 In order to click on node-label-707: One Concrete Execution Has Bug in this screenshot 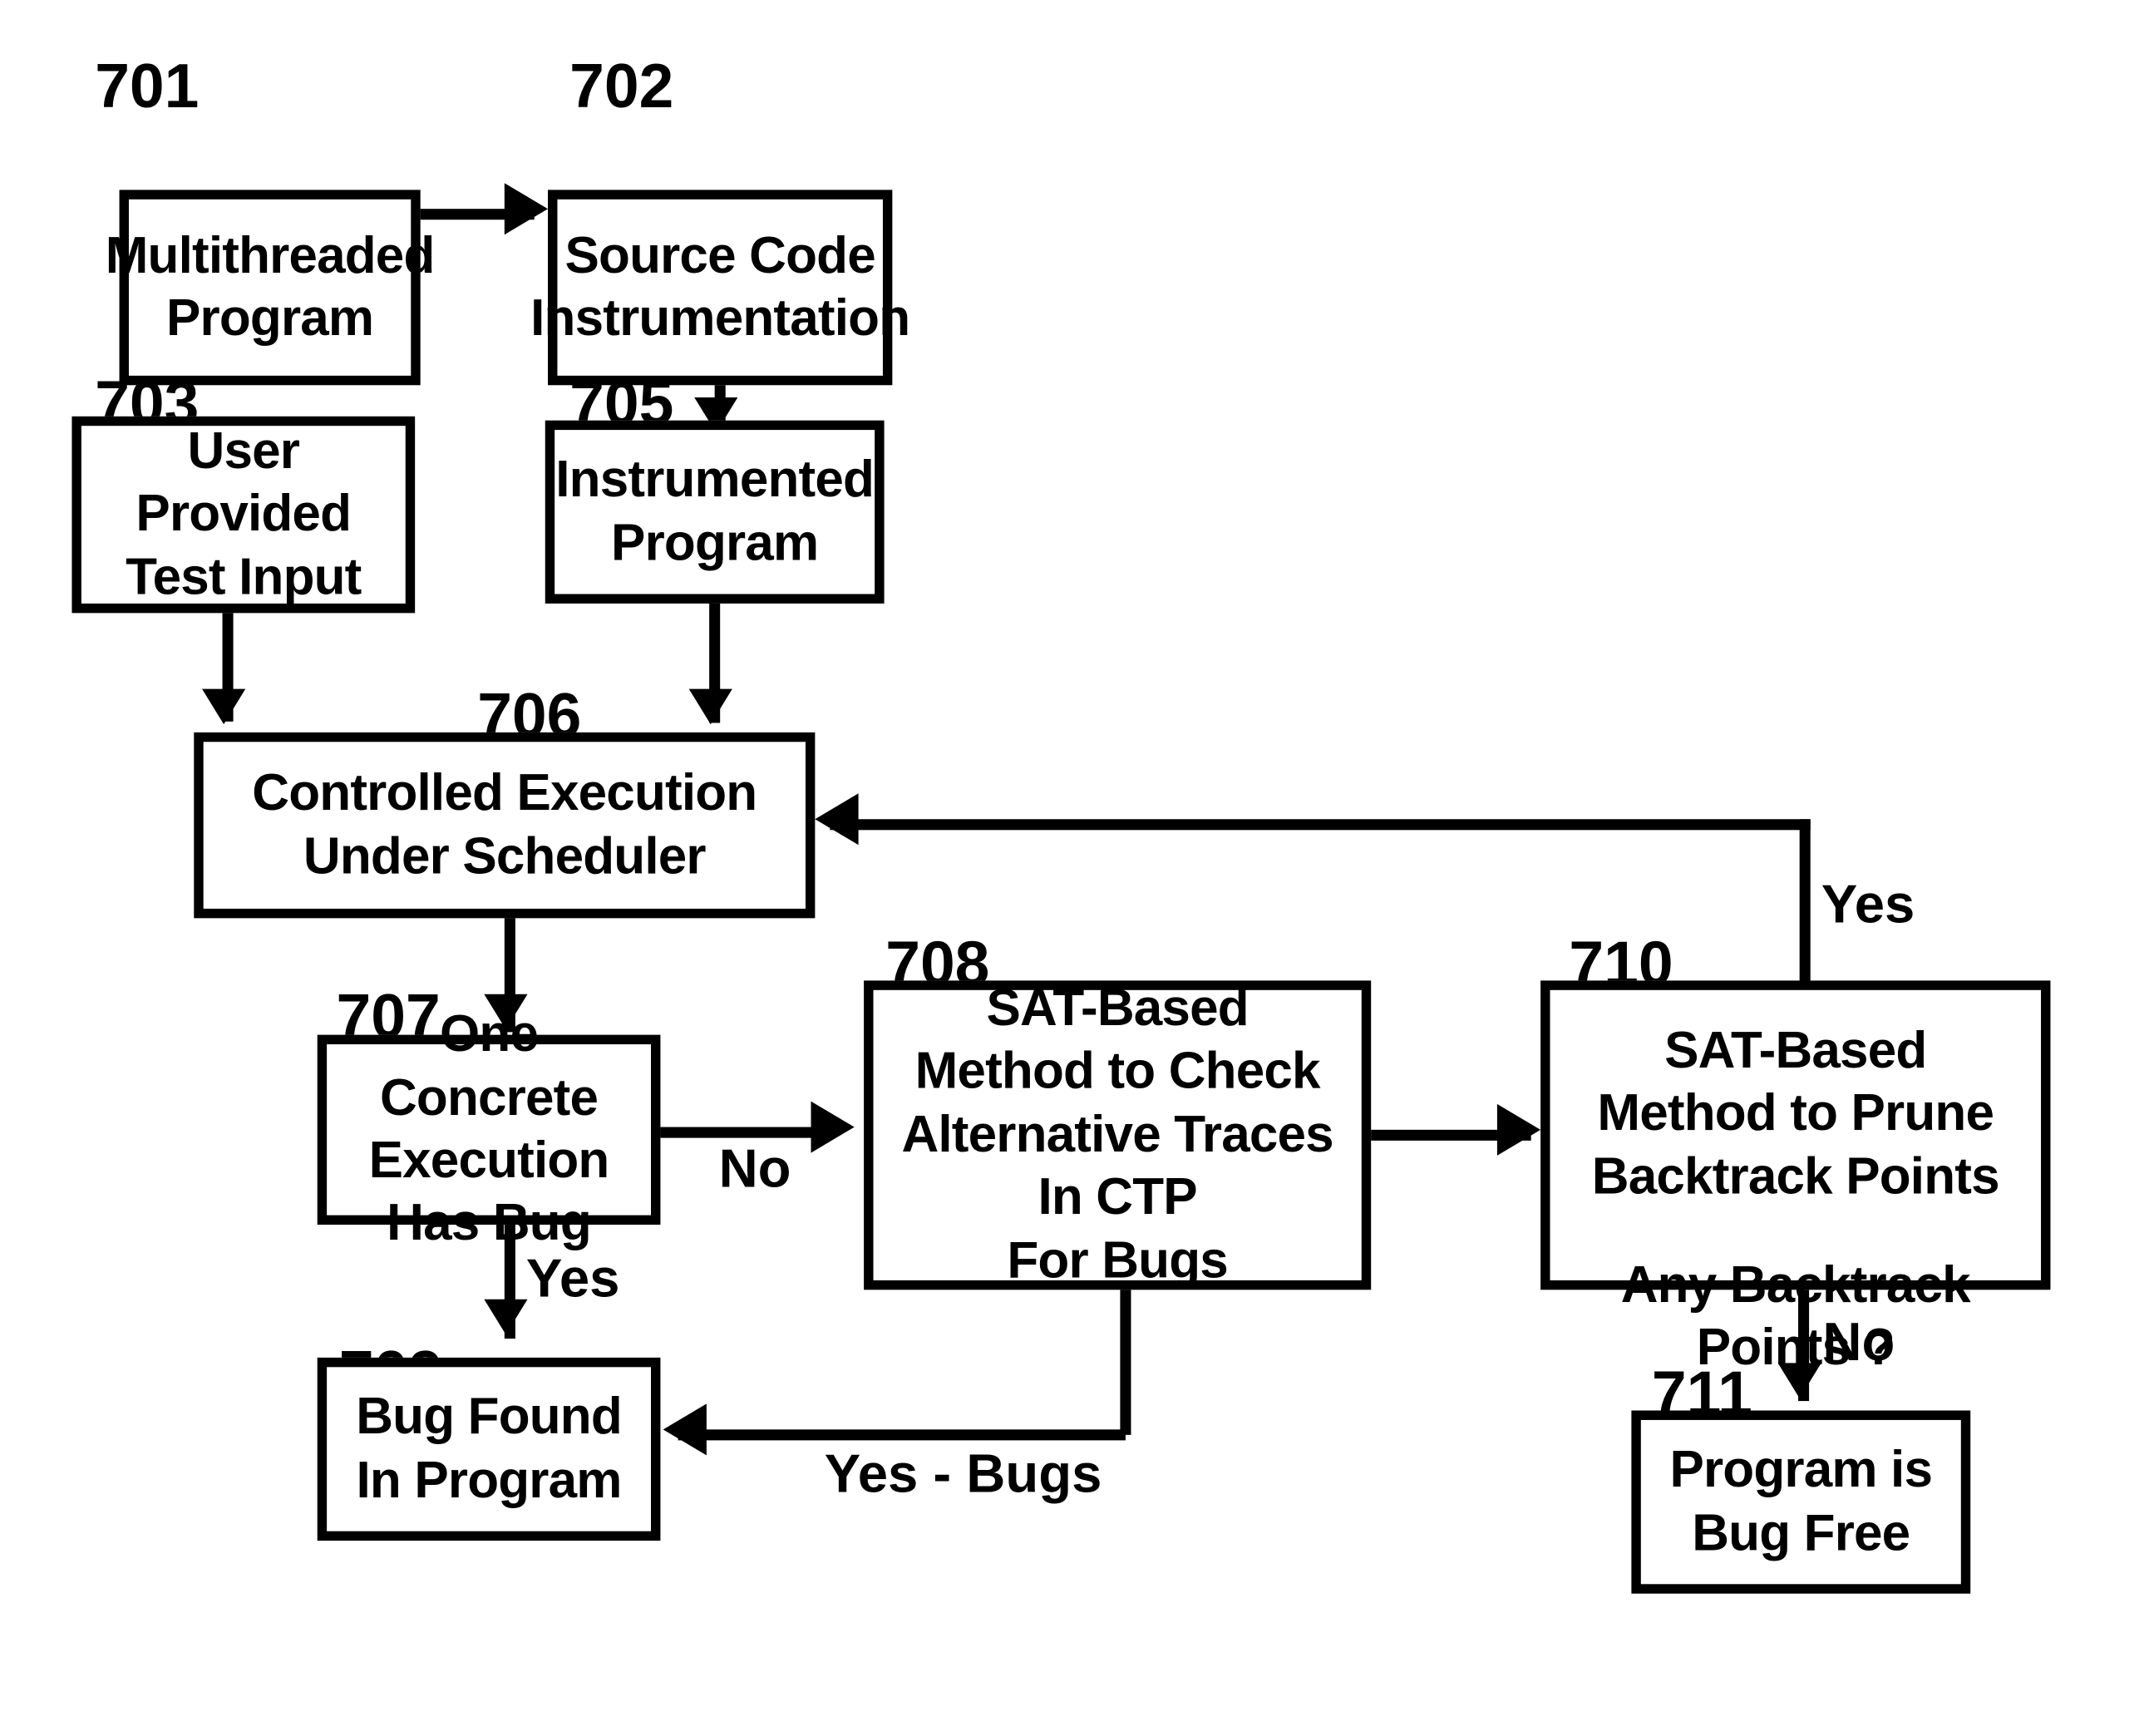, I will do `click(489, 1129)`.